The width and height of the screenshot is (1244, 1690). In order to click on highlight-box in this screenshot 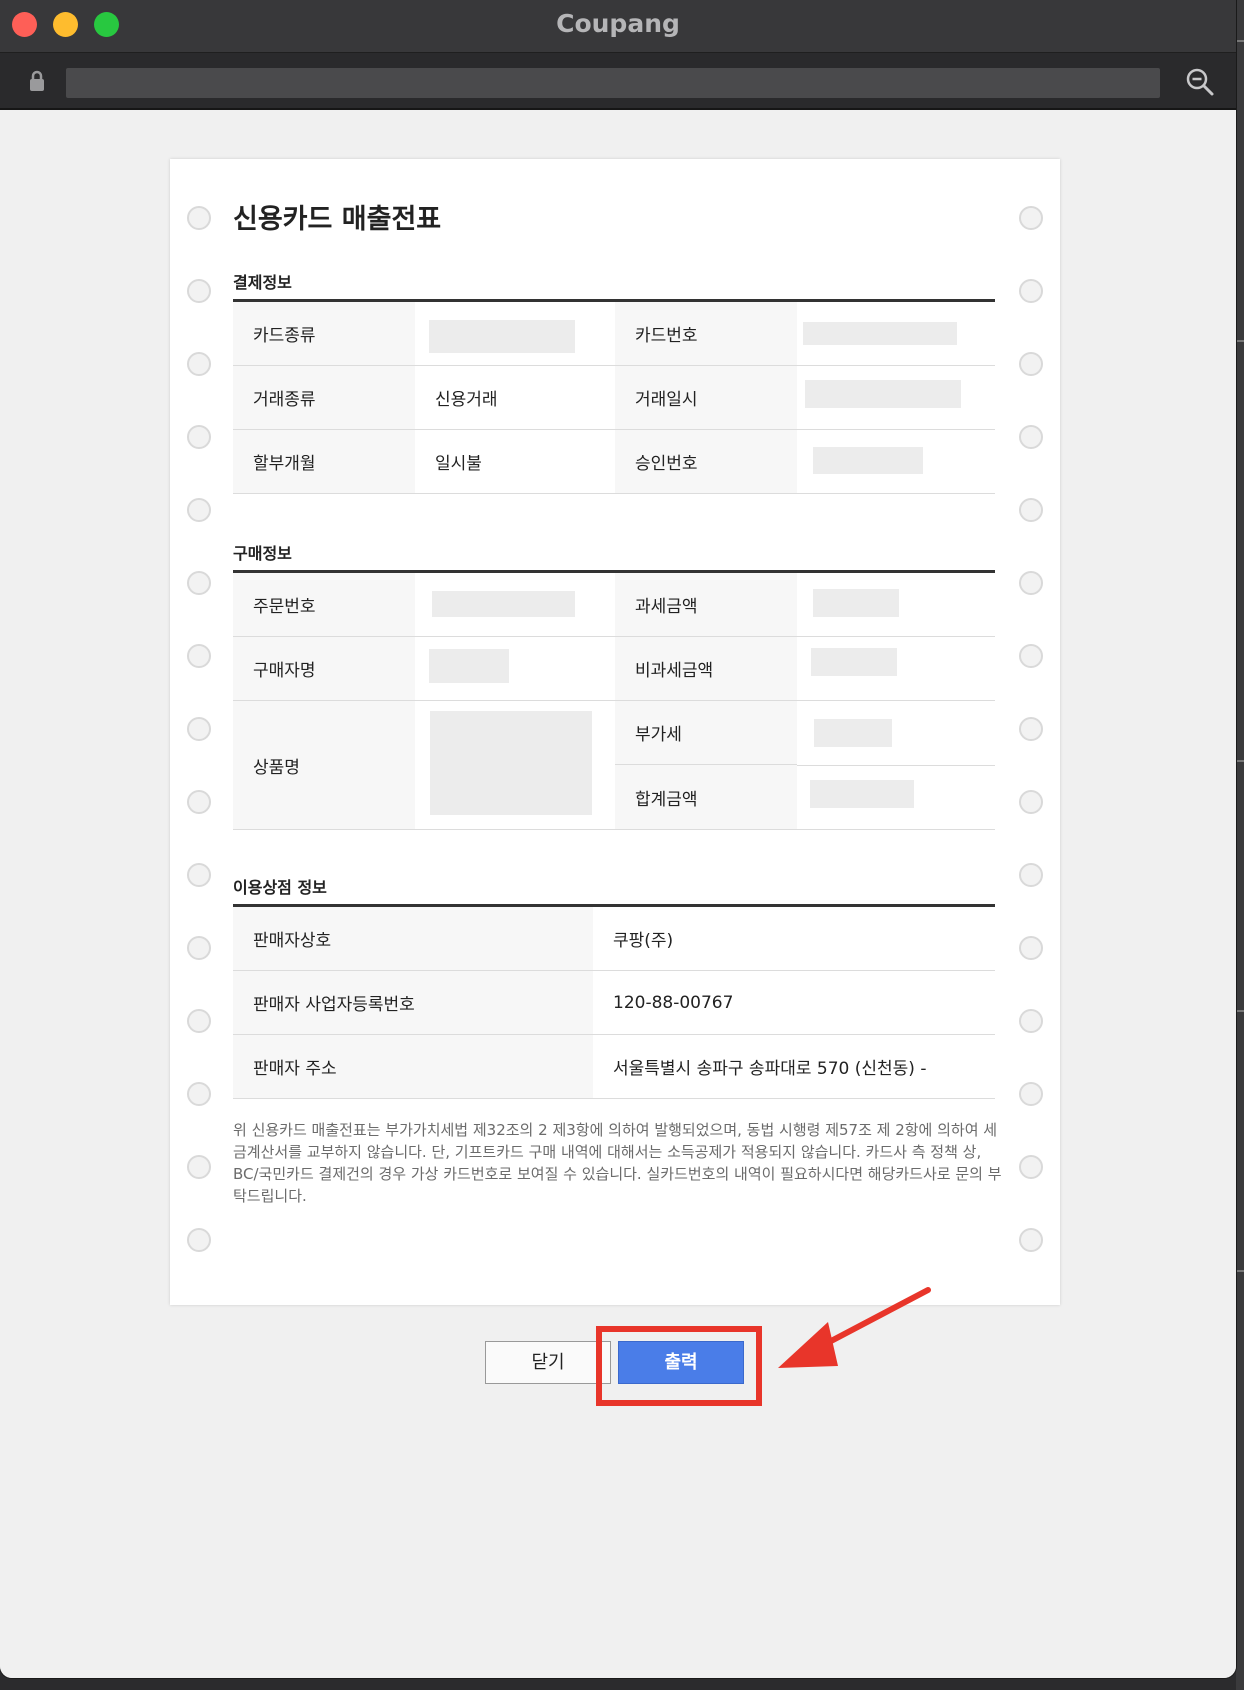, I will do `click(679, 1366)`.